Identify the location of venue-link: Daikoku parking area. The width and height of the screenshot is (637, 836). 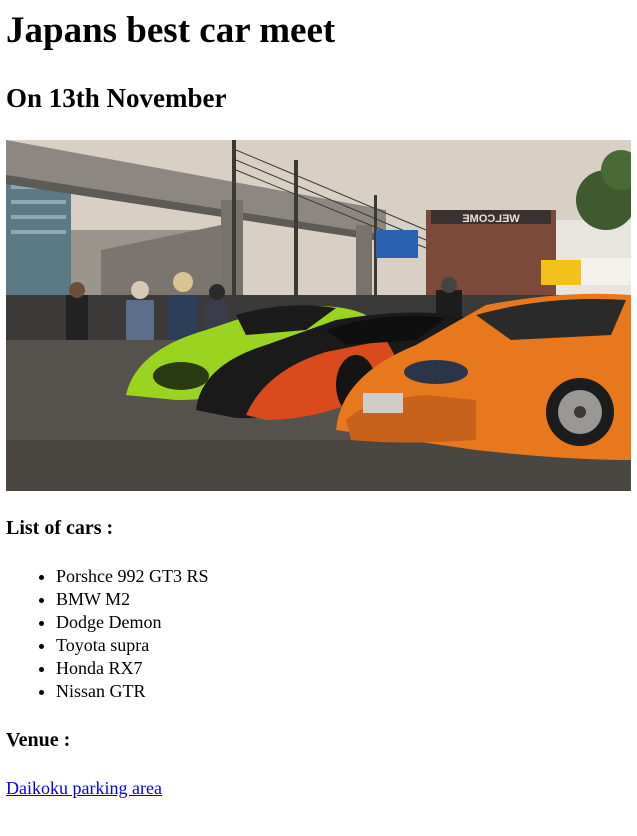
(84, 788).